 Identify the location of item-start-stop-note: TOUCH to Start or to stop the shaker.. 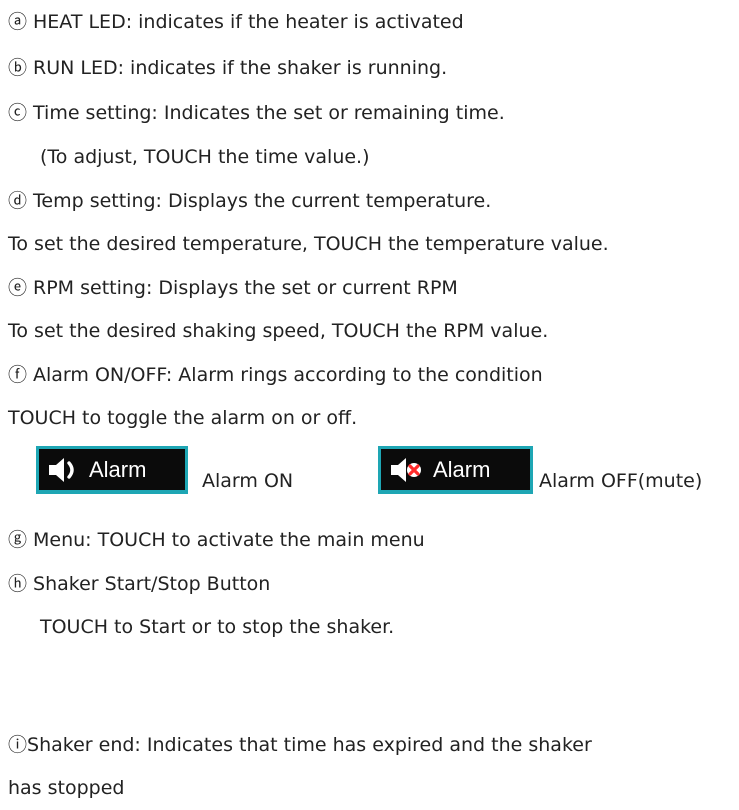
(217, 627).